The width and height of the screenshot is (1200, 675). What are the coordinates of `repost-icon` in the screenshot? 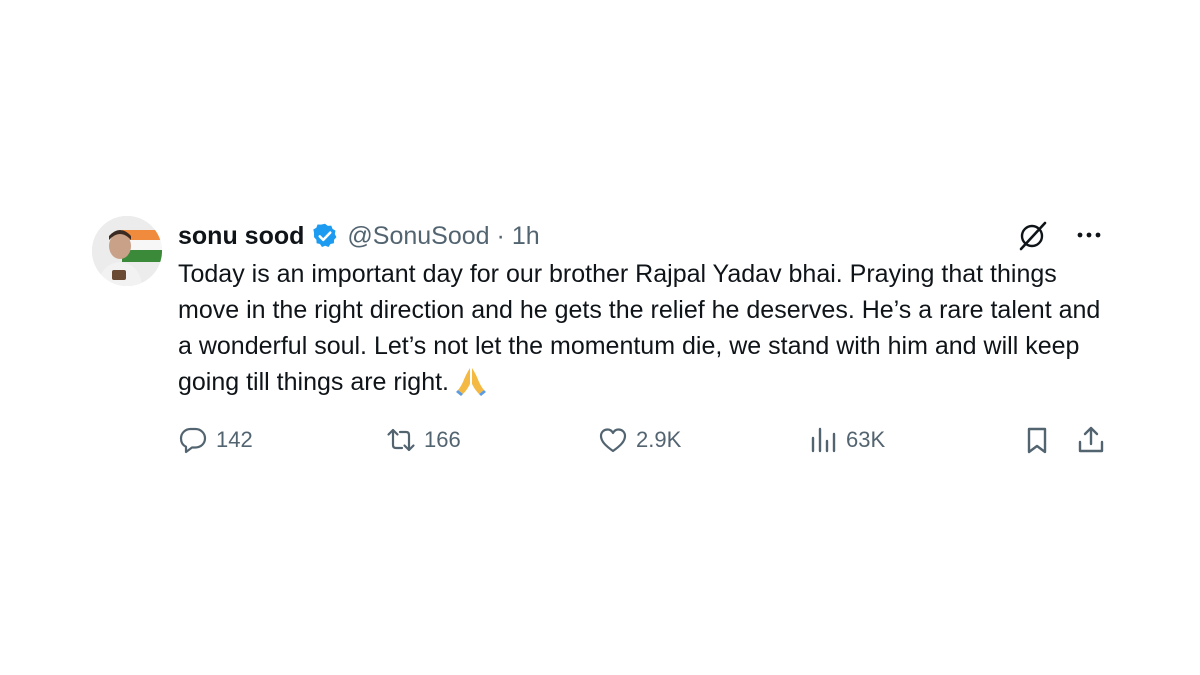 It's located at (401, 440).